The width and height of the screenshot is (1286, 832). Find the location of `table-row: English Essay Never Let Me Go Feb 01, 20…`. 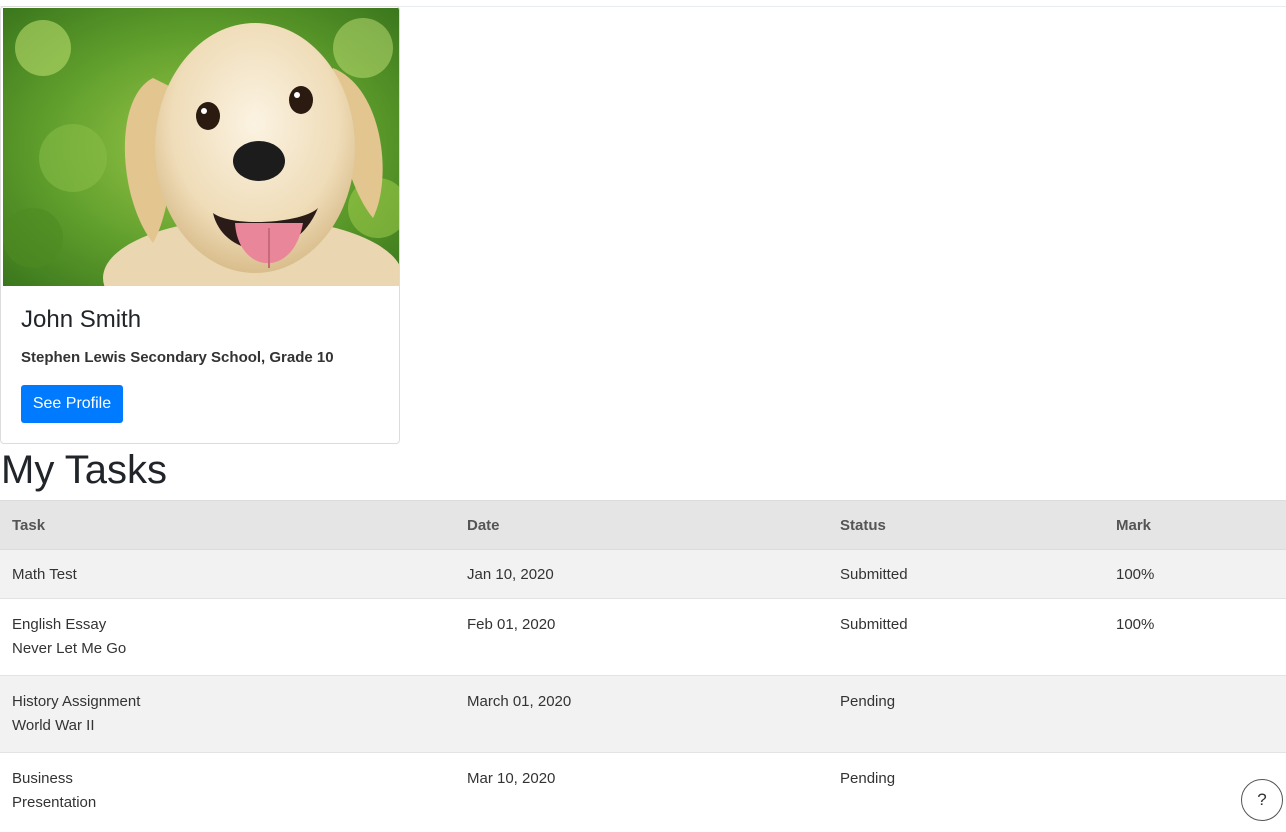

table-row: English Essay Never Let Me Go Feb 01, 20… is located at coordinates (643, 637).